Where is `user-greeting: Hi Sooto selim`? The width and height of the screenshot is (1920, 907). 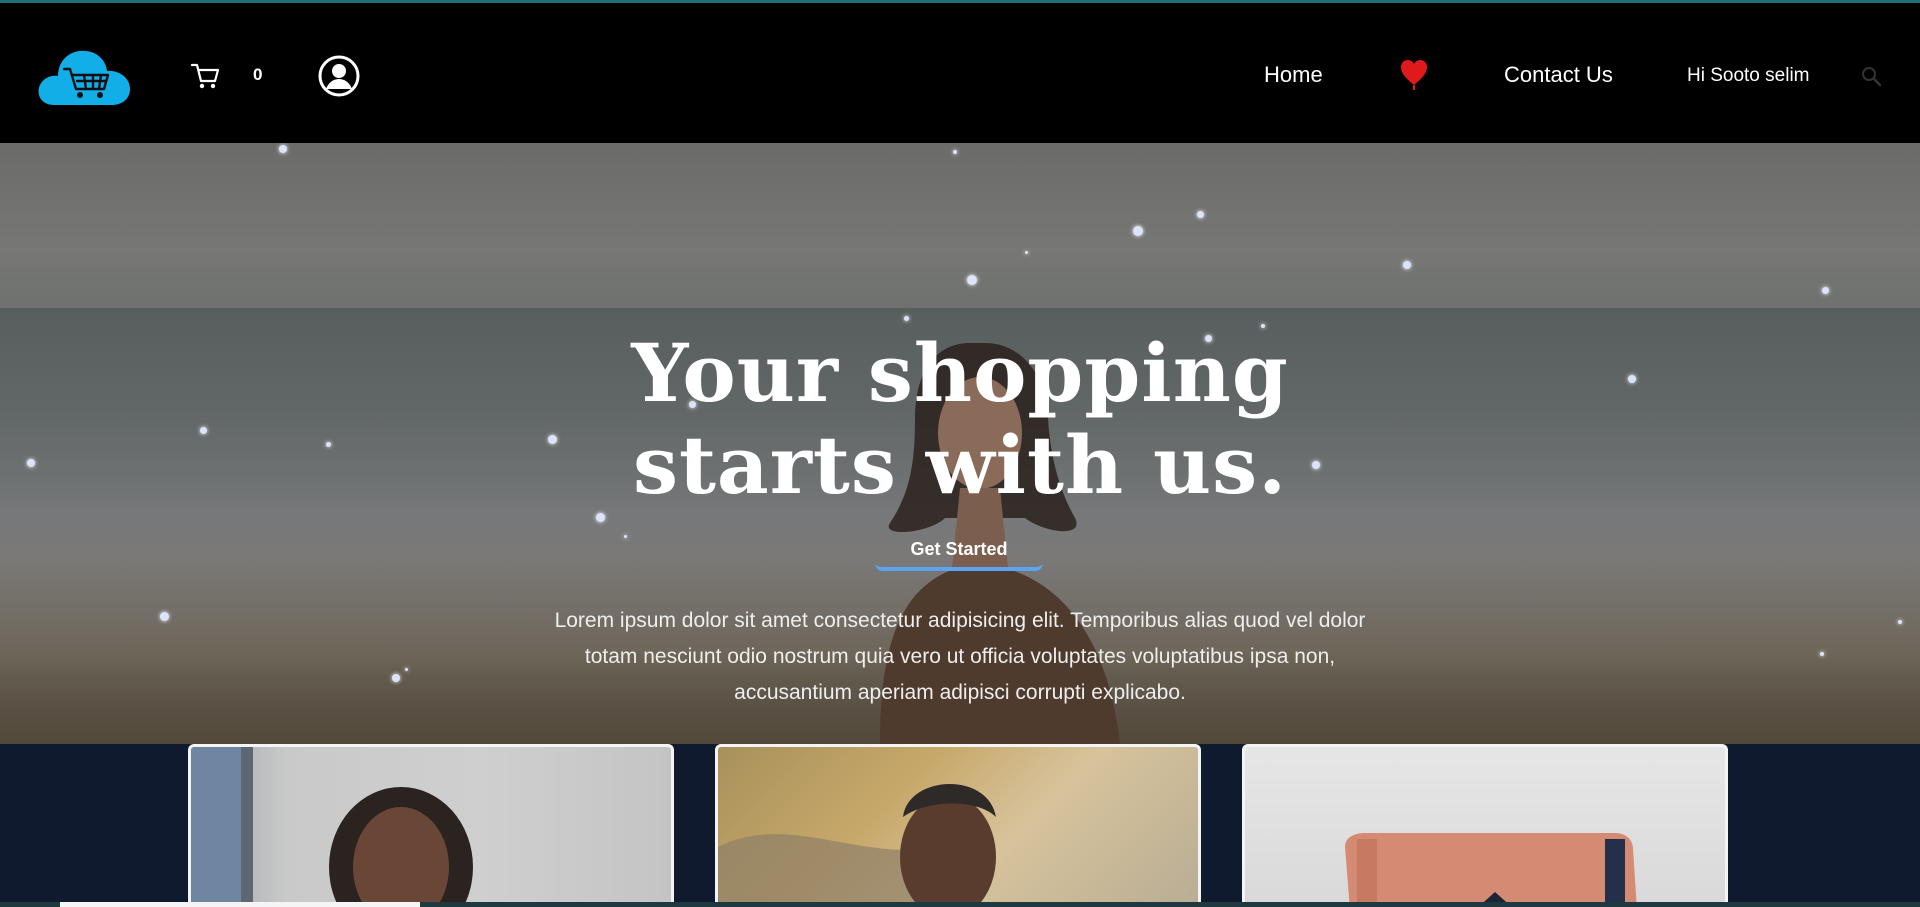
user-greeting: Hi Sooto selim is located at coordinates (1748, 76).